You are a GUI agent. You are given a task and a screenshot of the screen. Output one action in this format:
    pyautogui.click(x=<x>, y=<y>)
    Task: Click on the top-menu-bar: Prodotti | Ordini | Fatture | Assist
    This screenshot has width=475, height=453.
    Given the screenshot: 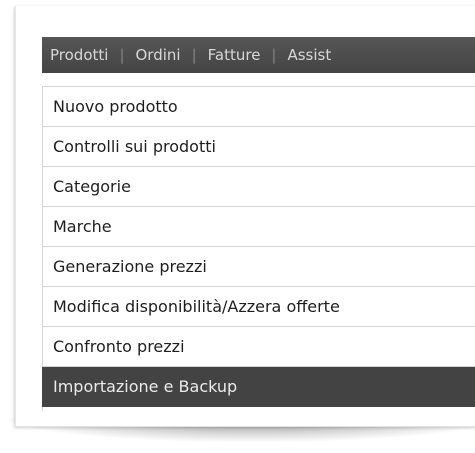 What is the action you would take?
    pyautogui.click(x=258, y=55)
    